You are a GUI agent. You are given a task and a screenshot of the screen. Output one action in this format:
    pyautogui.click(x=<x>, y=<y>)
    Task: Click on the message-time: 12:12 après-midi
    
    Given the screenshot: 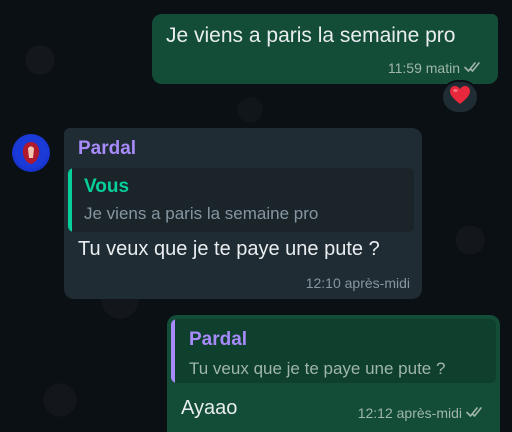 What is the action you would take?
    pyautogui.click(x=409, y=413)
    